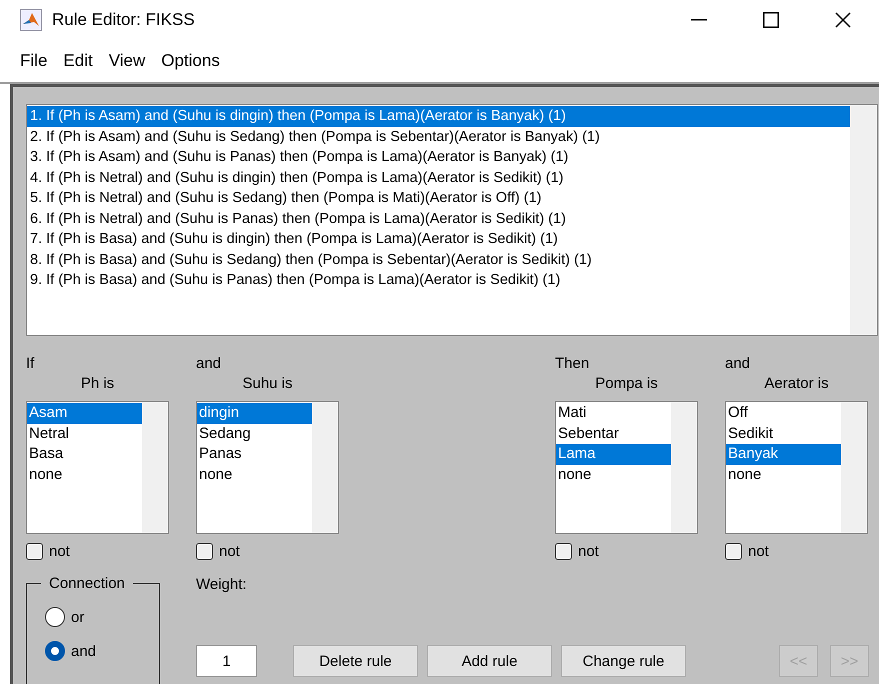  Describe the element at coordinates (438, 218) in the screenshot. I see `rule-item: 6. If (Ph is Netral) and (Suhu is Panas) then (Pompa is Lama)(Aerator is Sedikit) (1)` at that location.